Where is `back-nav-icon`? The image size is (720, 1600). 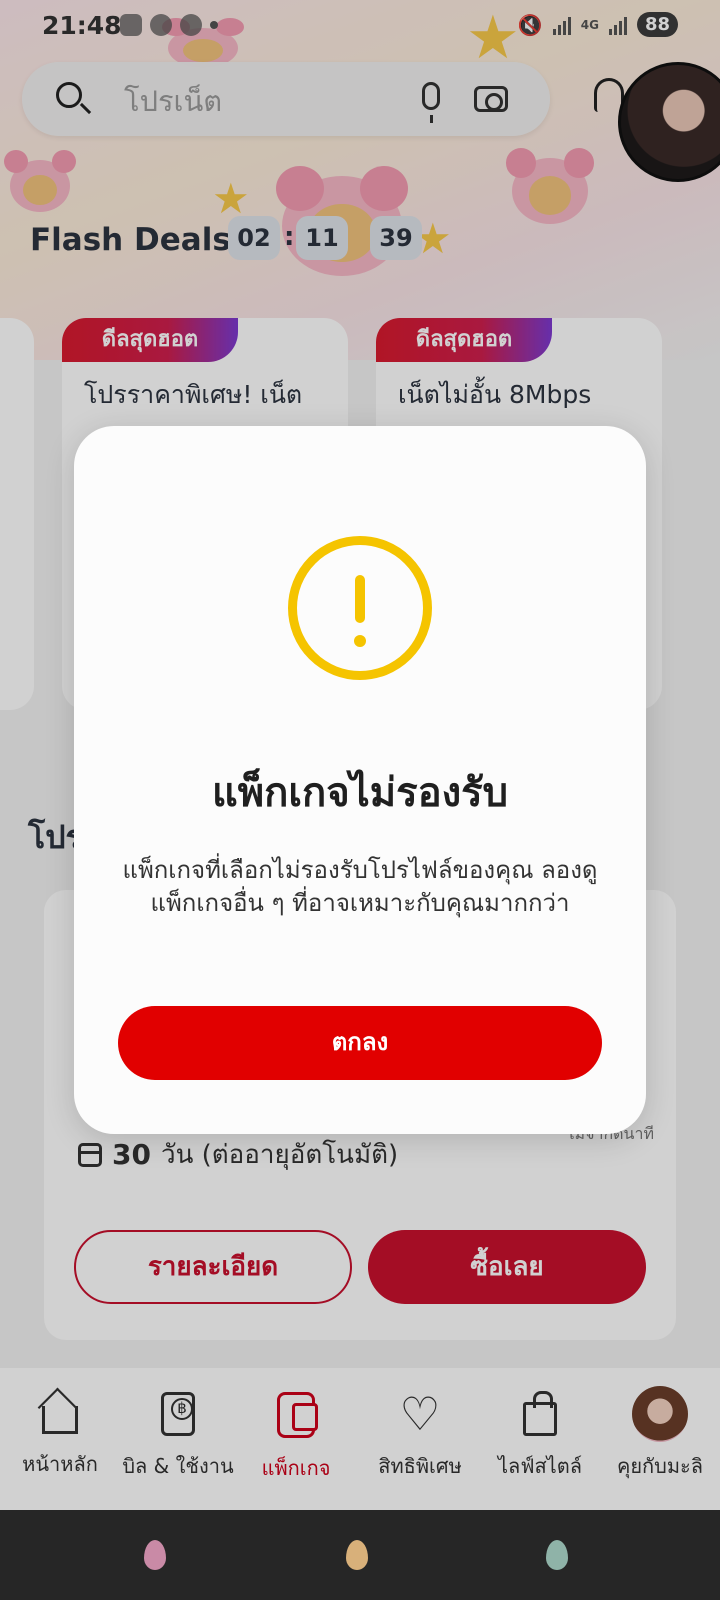 back-nav-icon is located at coordinates (155, 1555).